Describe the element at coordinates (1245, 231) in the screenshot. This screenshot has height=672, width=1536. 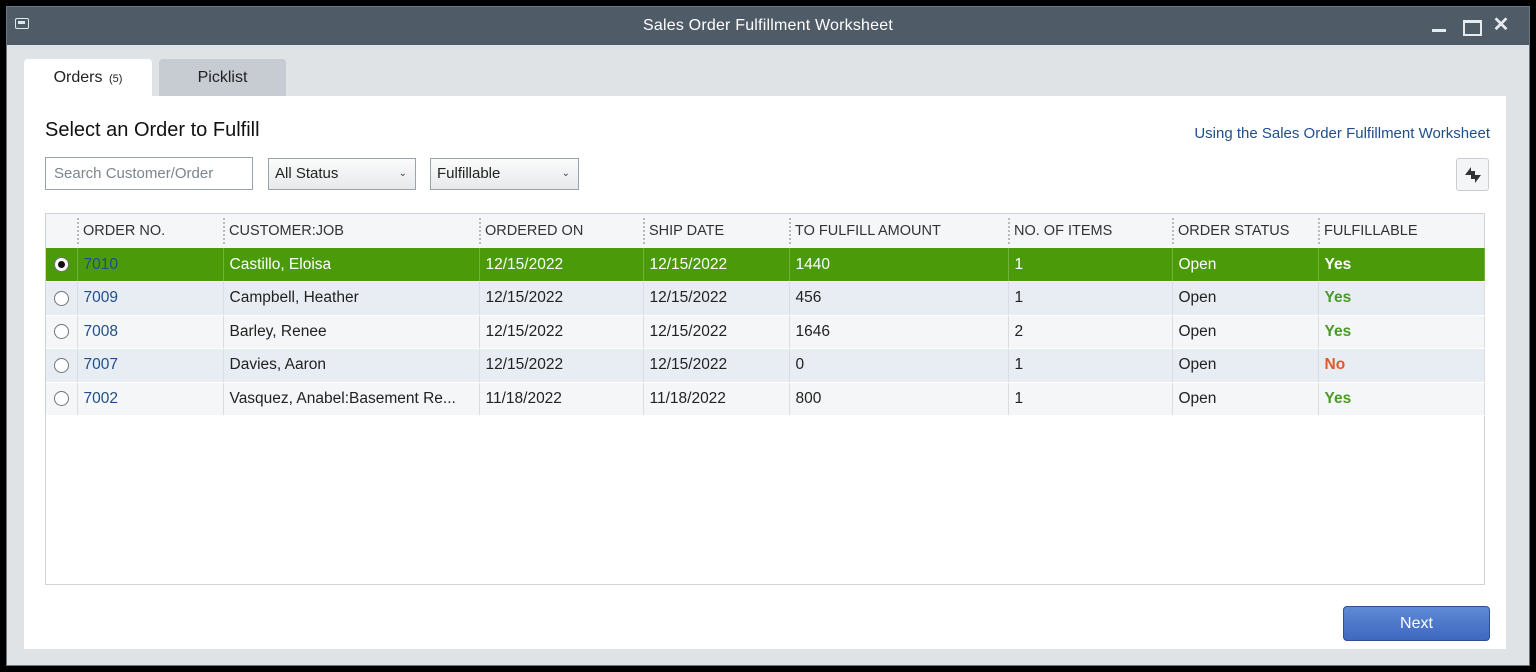
I see `column-header: ORDER STATUS` at that location.